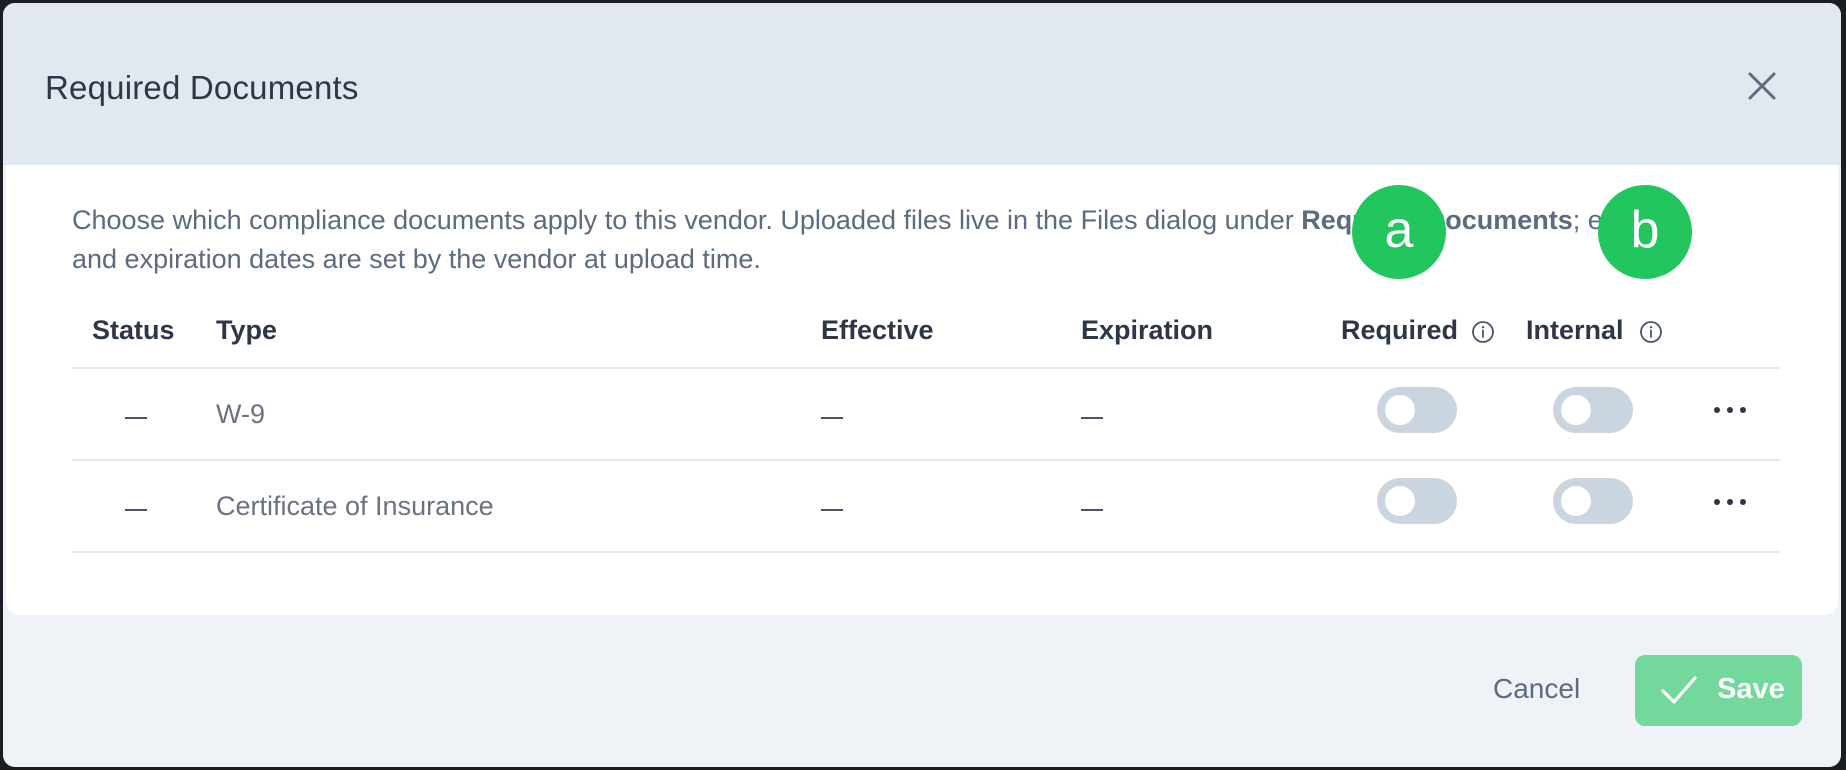 The height and width of the screenshot is (770, 1846). Describe the element at coordinates (1651, 332) in the screenshot. I see `internal-info-icon` at that location.